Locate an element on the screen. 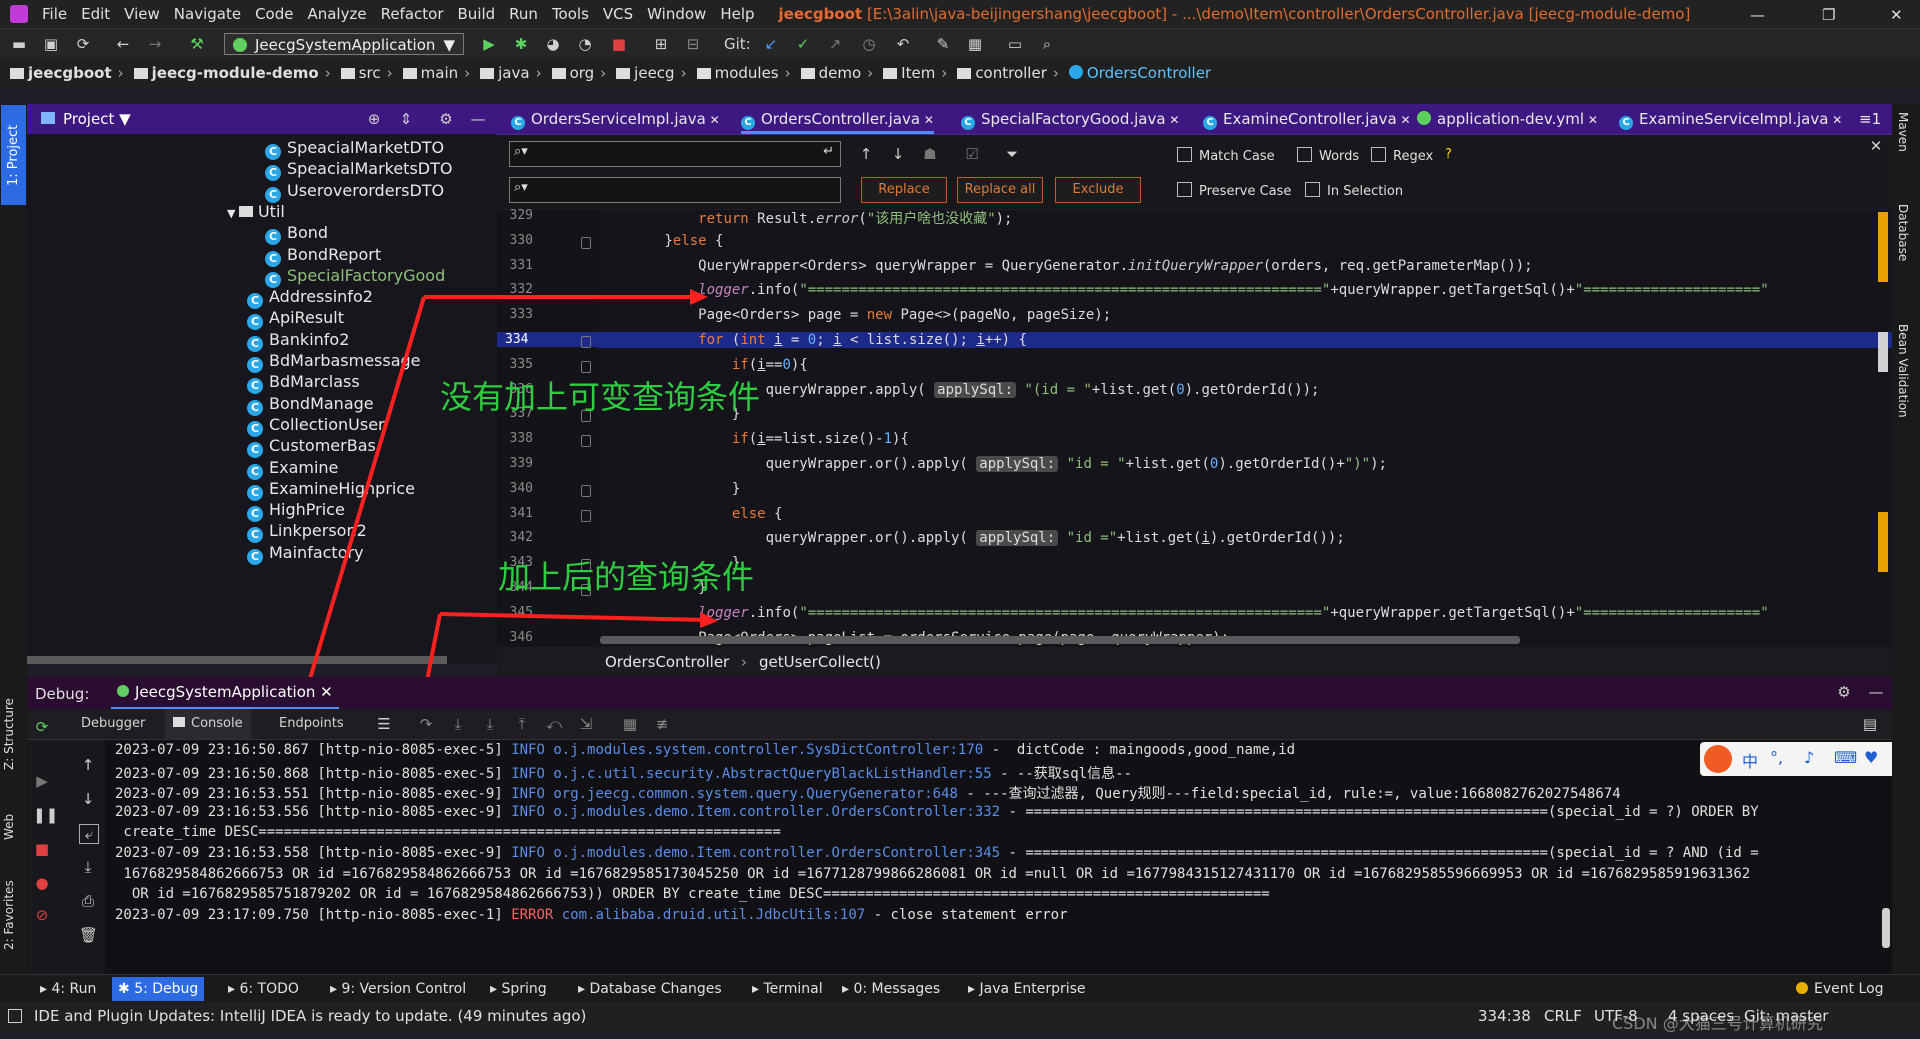  scroll-to-end-icon: ⤓ is located at coordinates (88, 867).